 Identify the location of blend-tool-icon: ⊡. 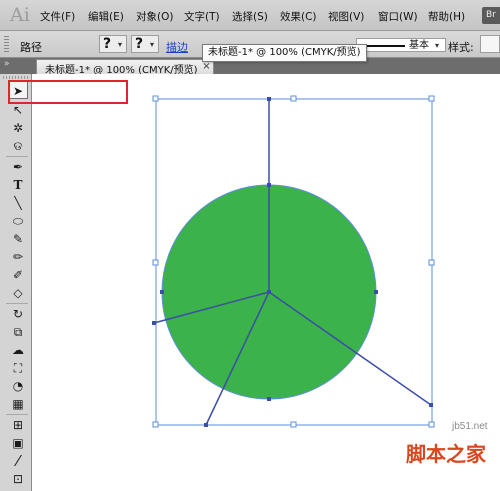
(18, 479).